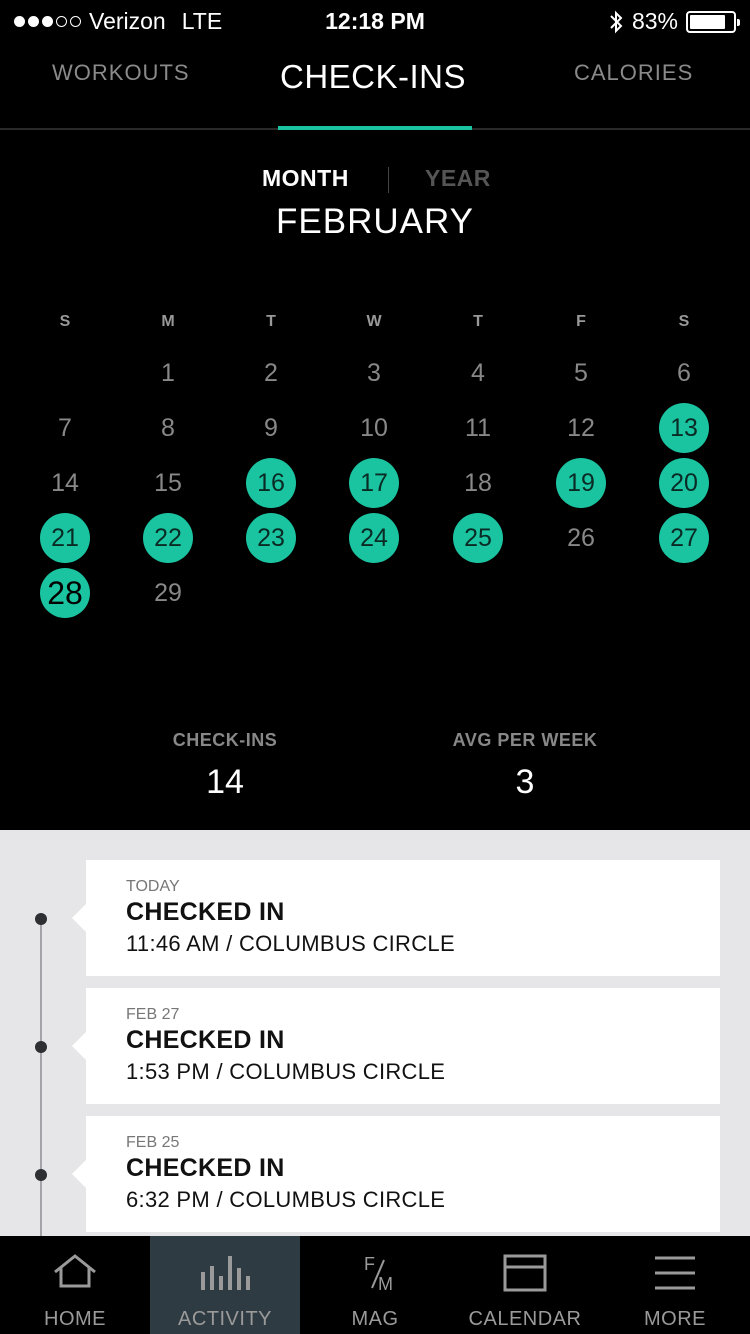 This screenshot has width=750, height=1334. What do you see at coordinates (41, 1077) in the screenshot?
I see `timeline-line` at bounding box center [41, 1077].